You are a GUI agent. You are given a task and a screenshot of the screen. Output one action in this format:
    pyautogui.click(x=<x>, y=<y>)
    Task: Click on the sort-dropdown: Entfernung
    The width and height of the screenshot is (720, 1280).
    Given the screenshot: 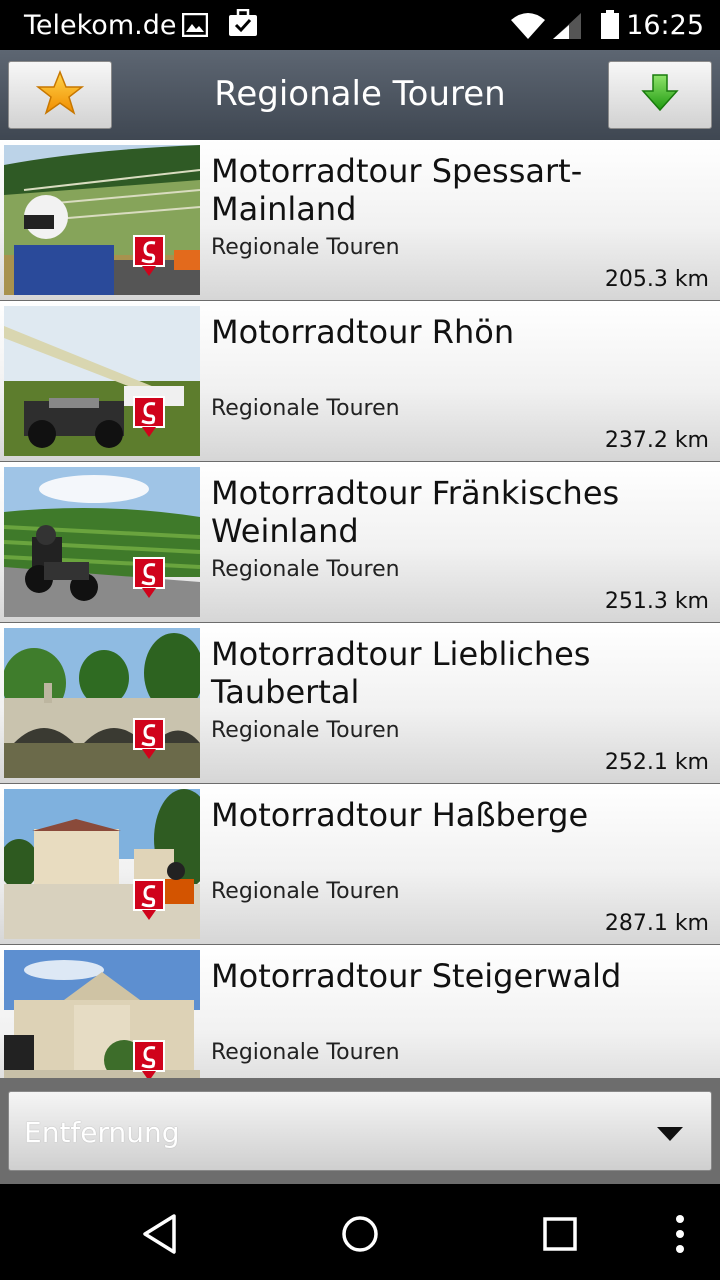 What is the action you would take?
    pyautogui.click(x=360, y=1131)
    